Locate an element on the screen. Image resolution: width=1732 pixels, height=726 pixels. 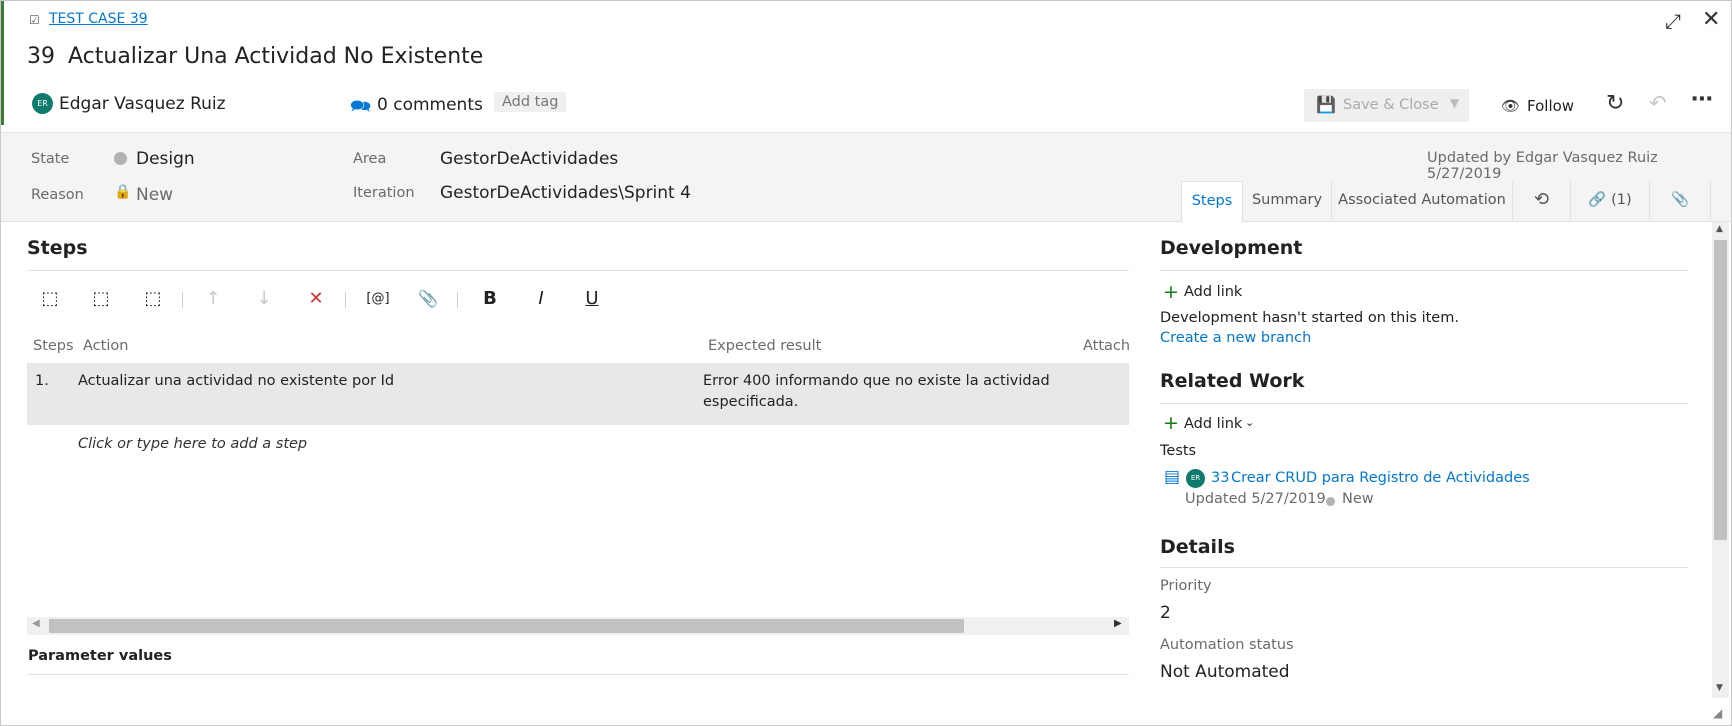
link-icon: 🔗 is located at coordinates (1597, 200).